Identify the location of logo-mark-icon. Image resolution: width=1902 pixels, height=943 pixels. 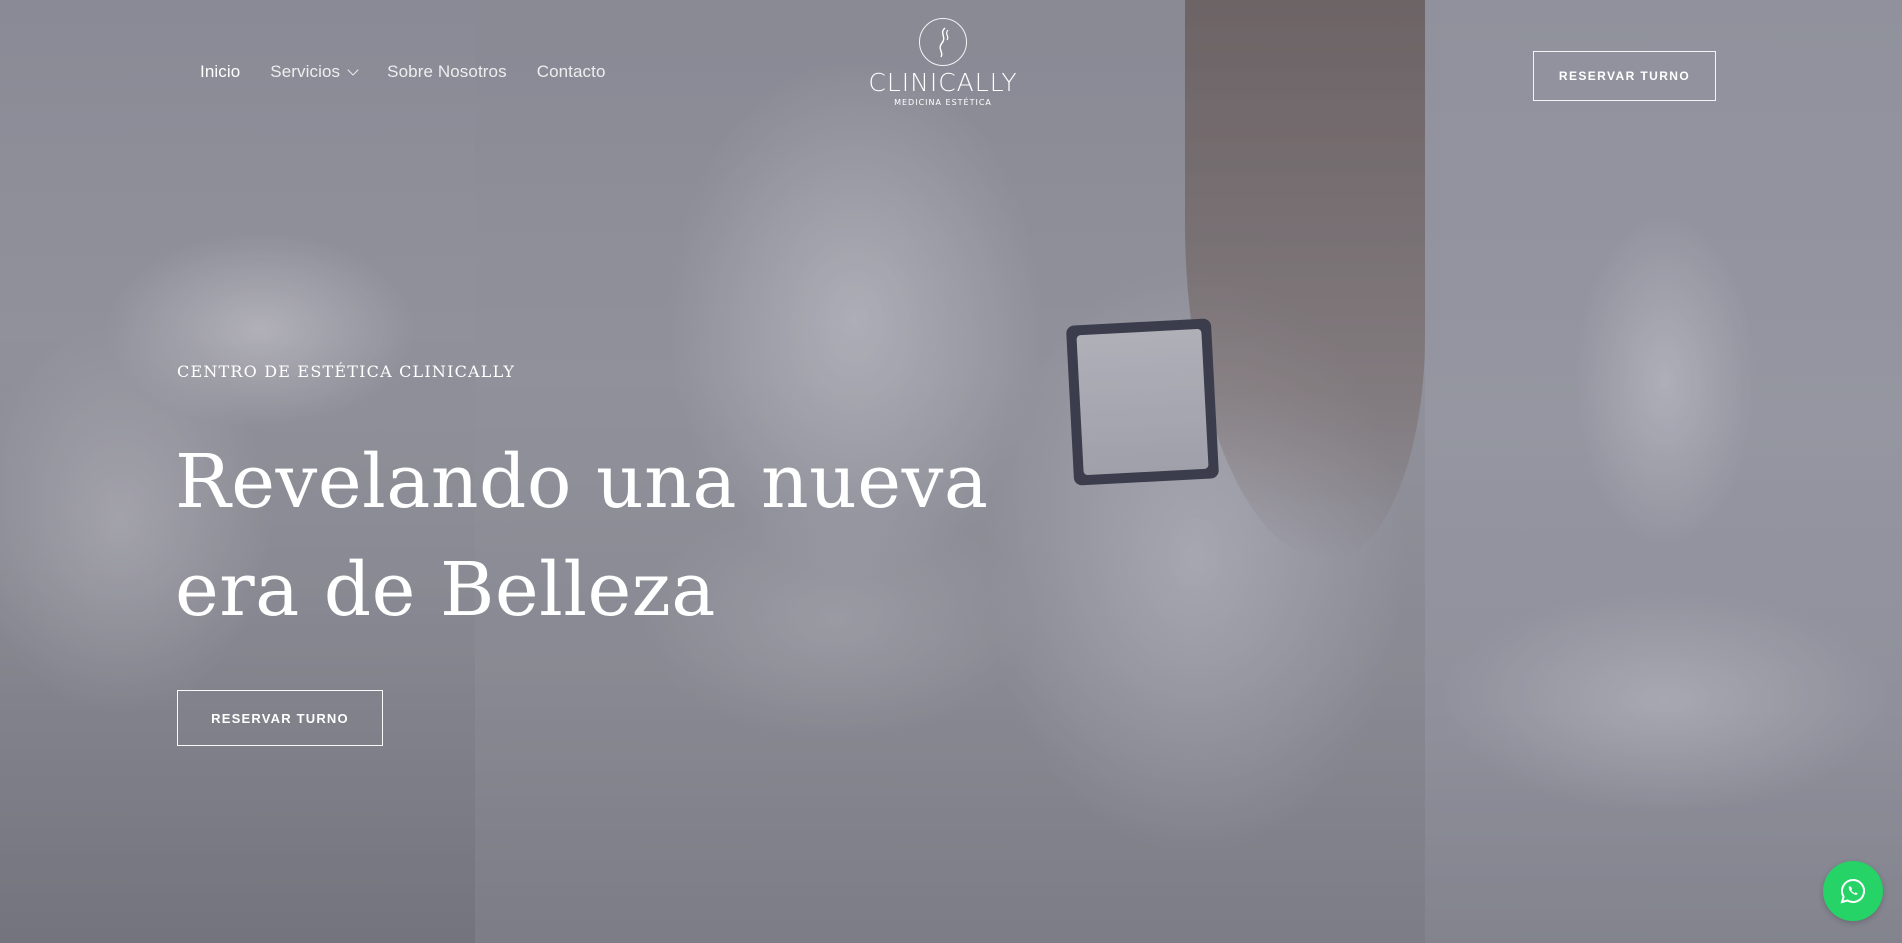
(943, 42).